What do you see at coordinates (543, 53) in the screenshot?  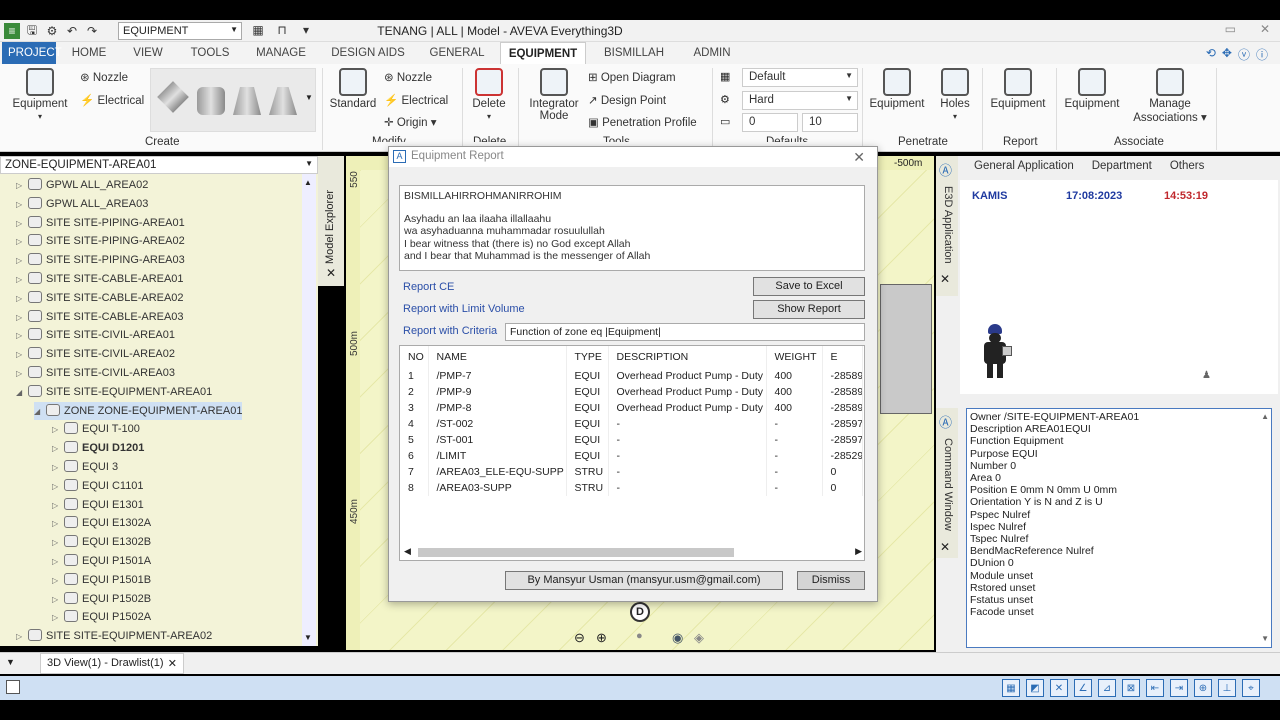 I see `tab-equipment: EQUIPMENT` at bounding box center [543, 53].